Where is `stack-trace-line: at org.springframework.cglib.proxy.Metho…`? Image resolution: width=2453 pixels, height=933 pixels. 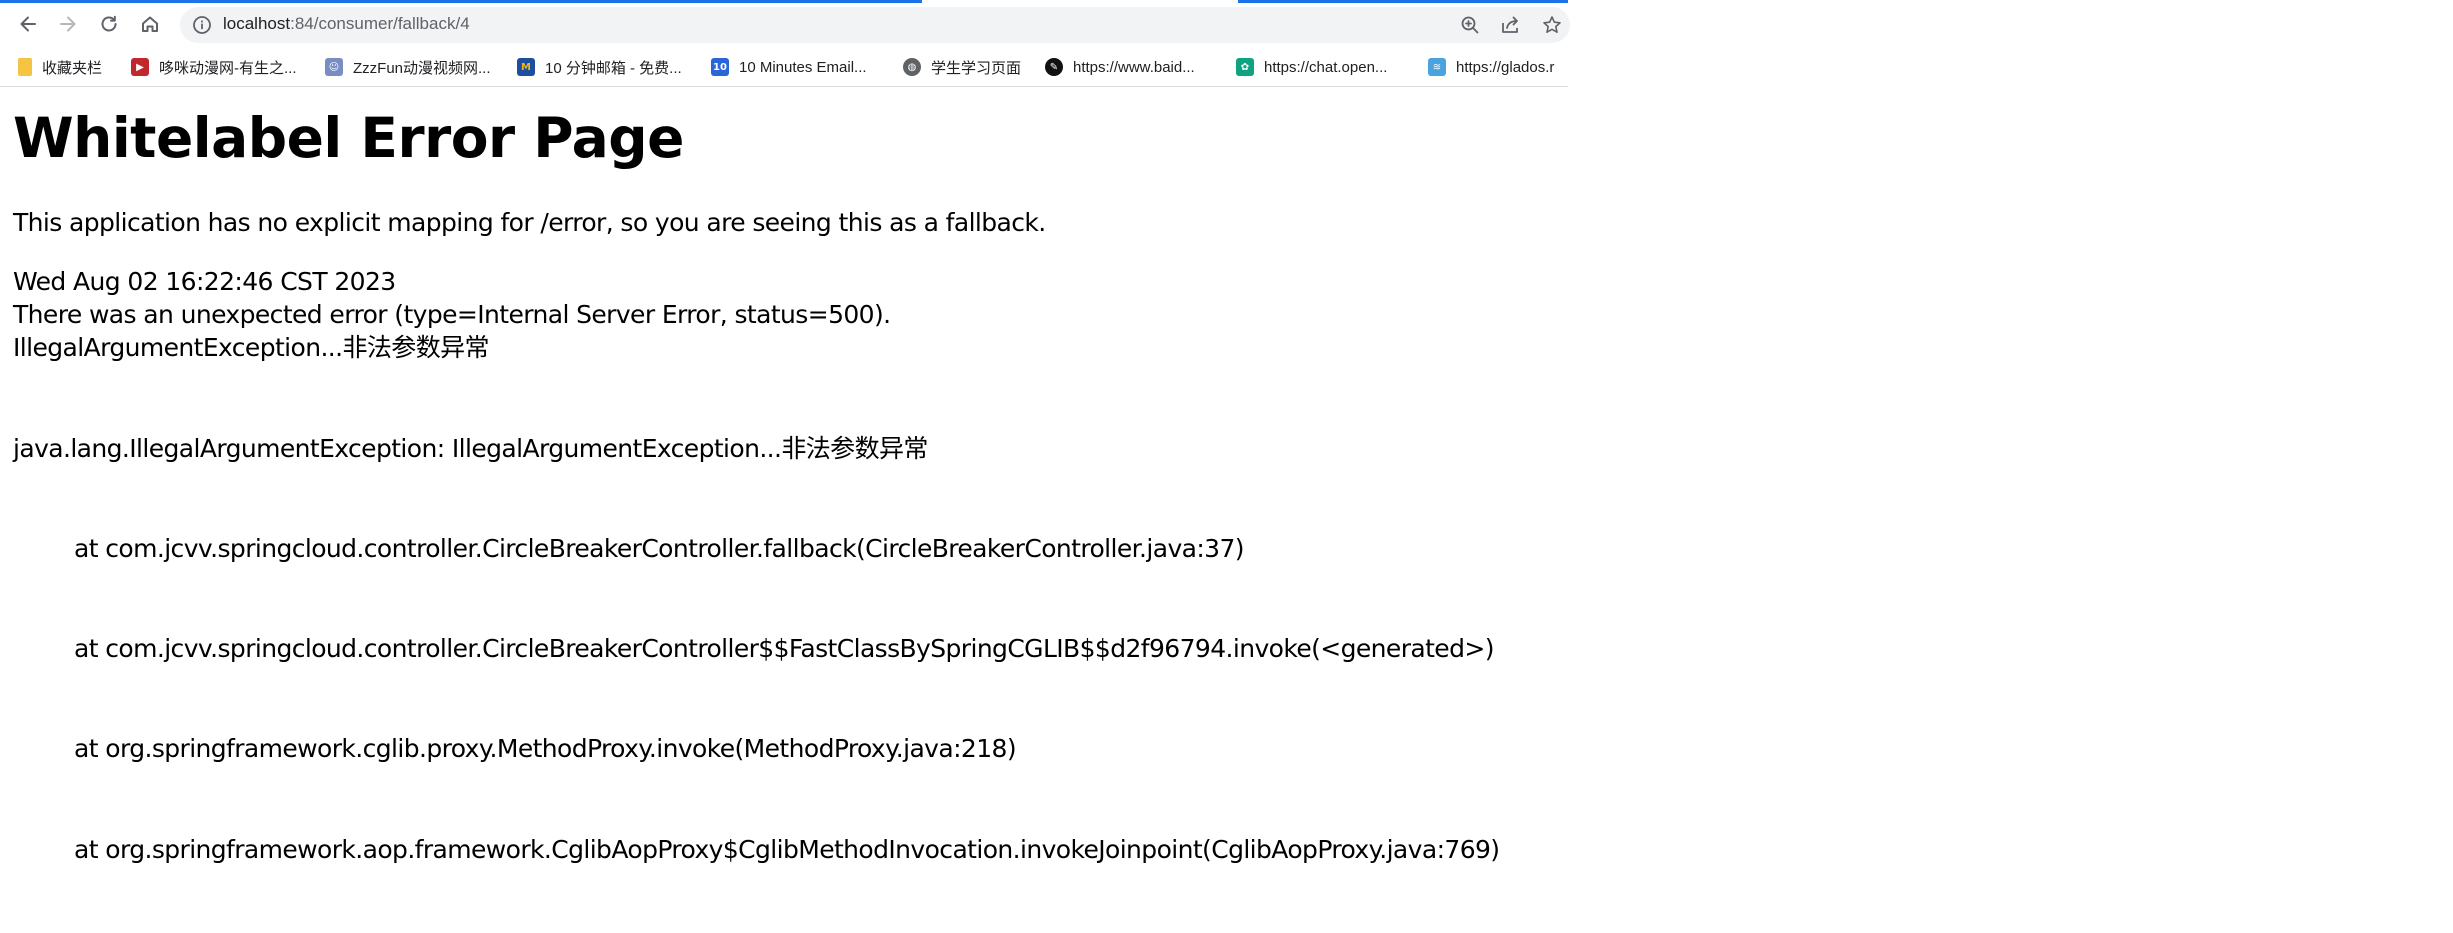 stack-trace-line: at org.springframework.cglib.proxy.Metho… is located at coordinates (545, 749).